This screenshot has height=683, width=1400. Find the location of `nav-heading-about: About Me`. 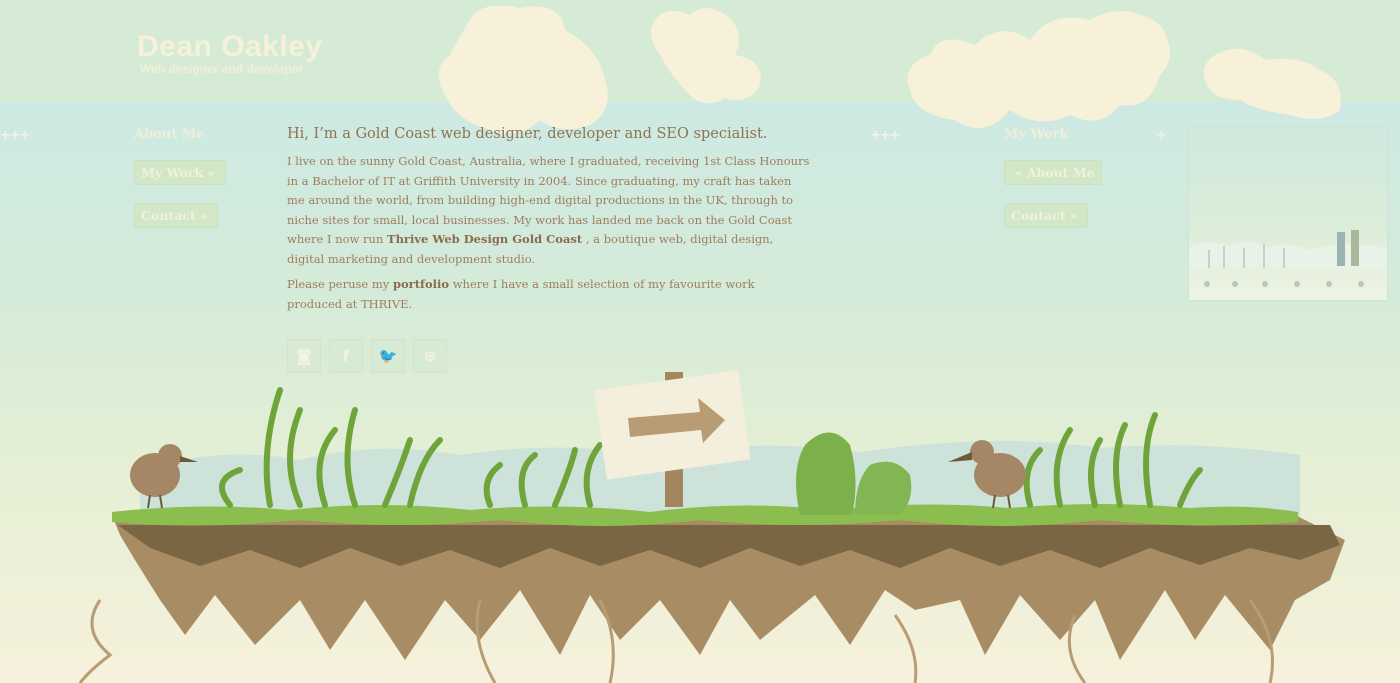

nav-heading-about: About Me is located at coordinates (180, 134).